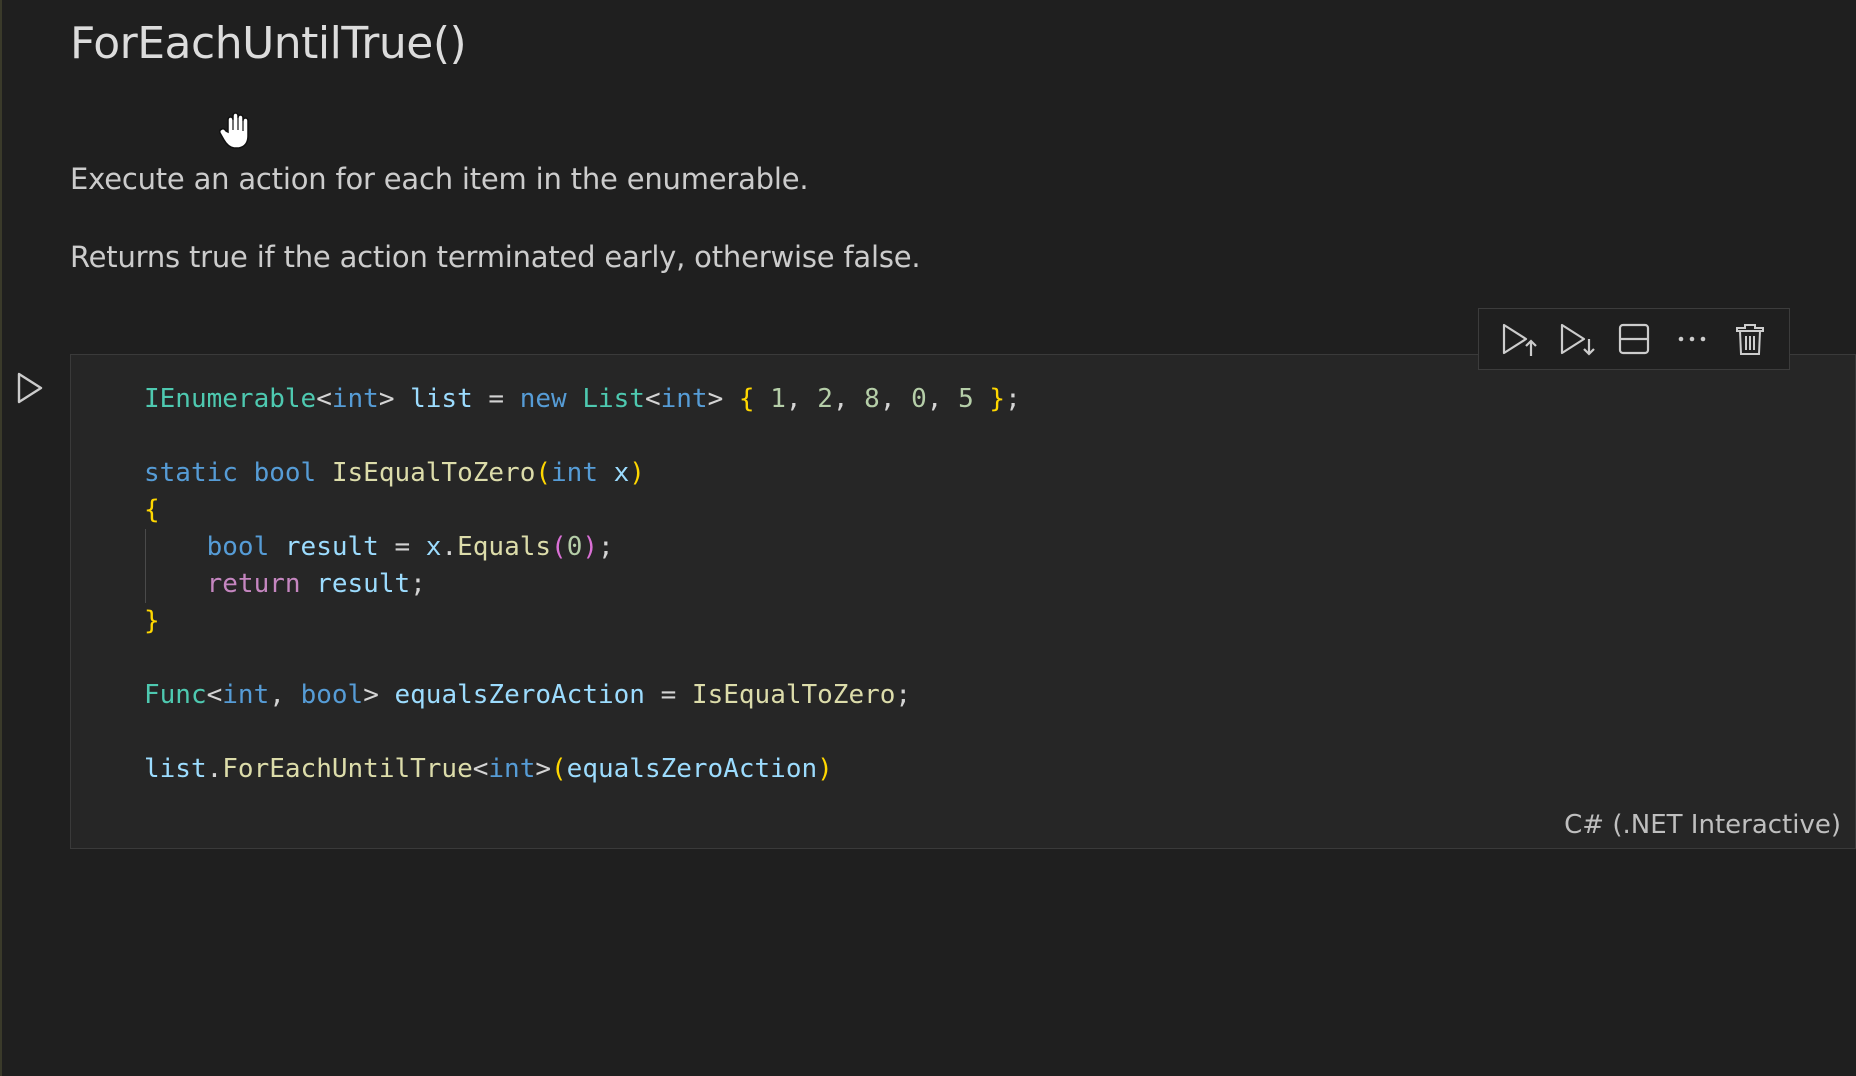  I want to click on split-cell-icon, so click(1634, 339).